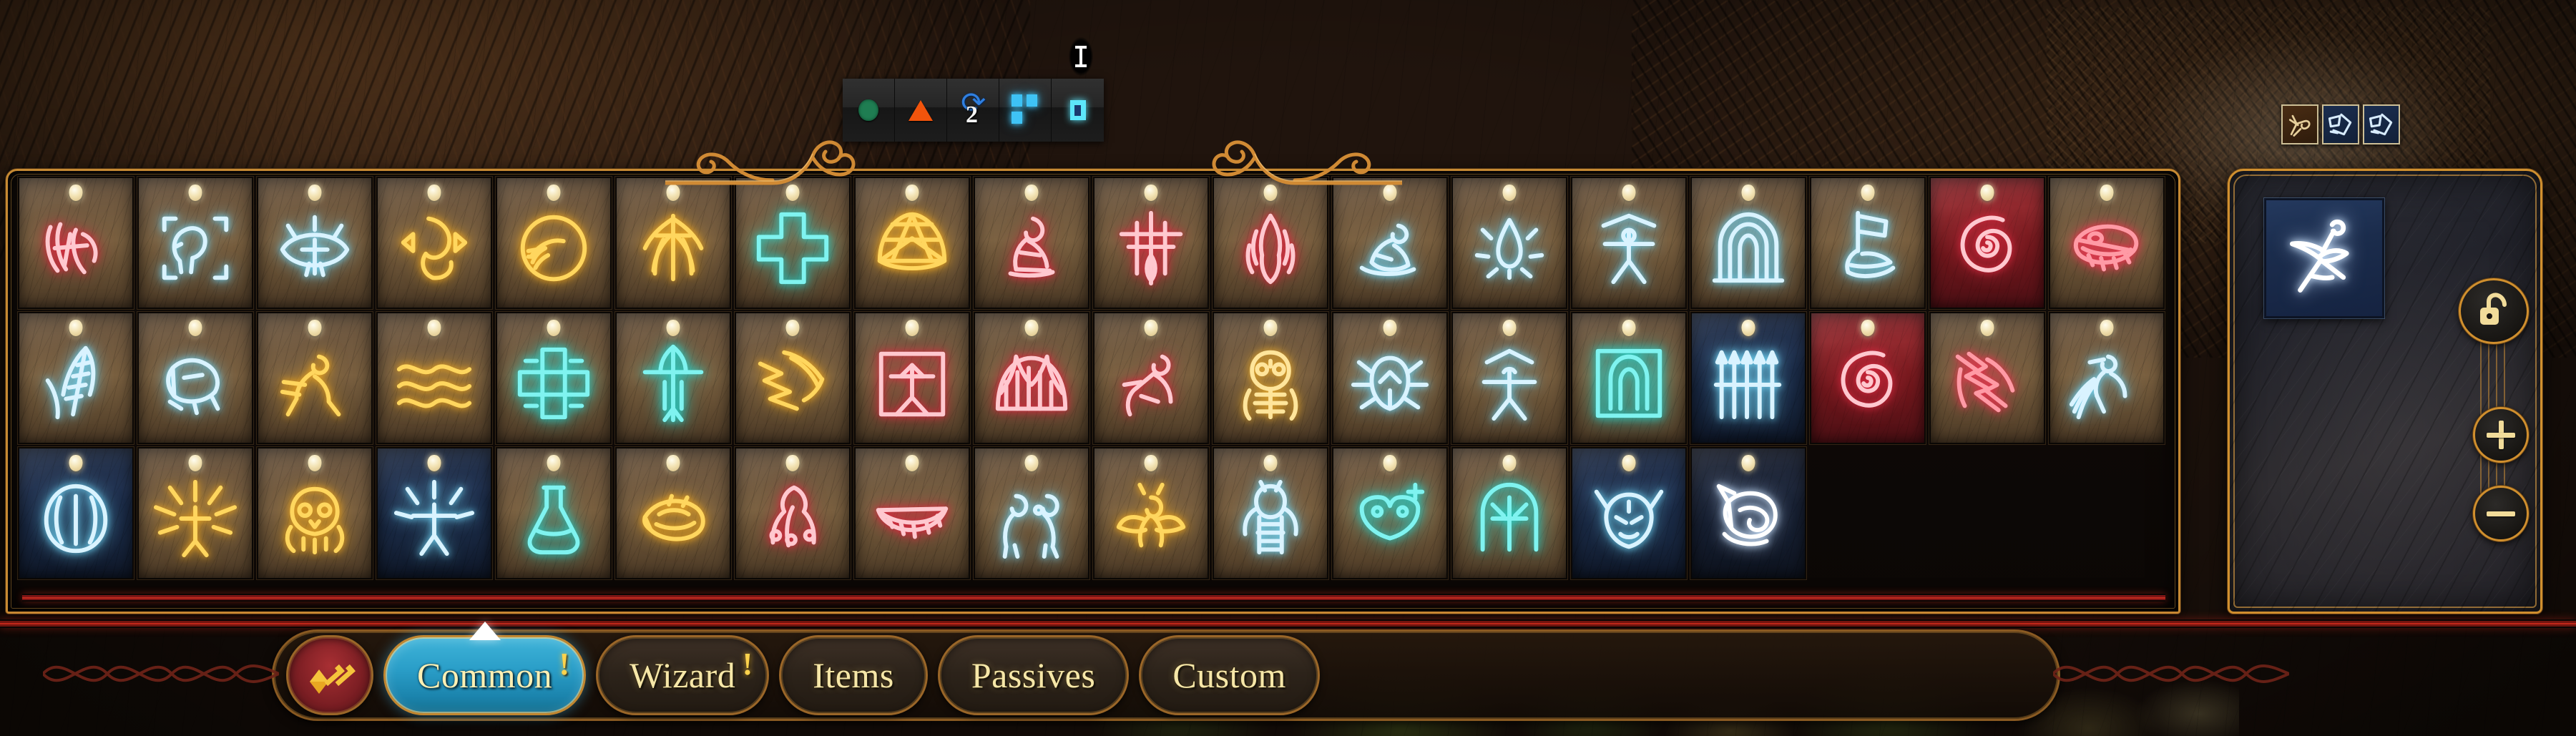 Image resolution: width=2576 pixels, height=736 pixels. What do you see at coordinates (1078, 110) in the screenshot?
I see `toolbar-button-gem` at bounding box center [1078, 110].